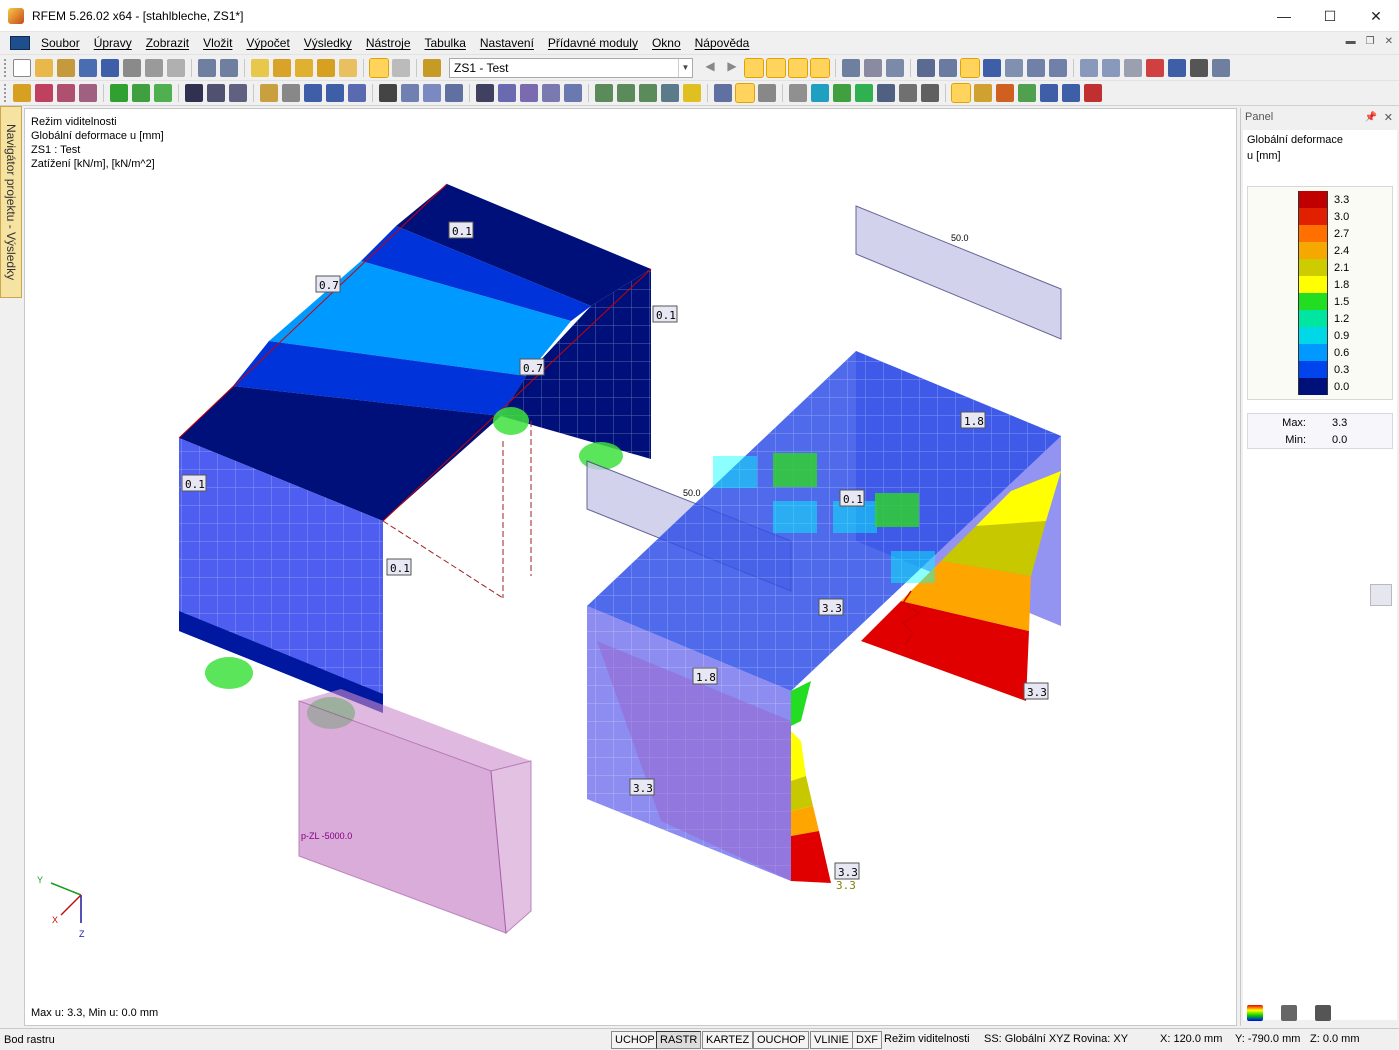  What do you see at coordinates (983, 93) in the screenshot?
I see `color-scale-icon` at bounding box center [983, 93].